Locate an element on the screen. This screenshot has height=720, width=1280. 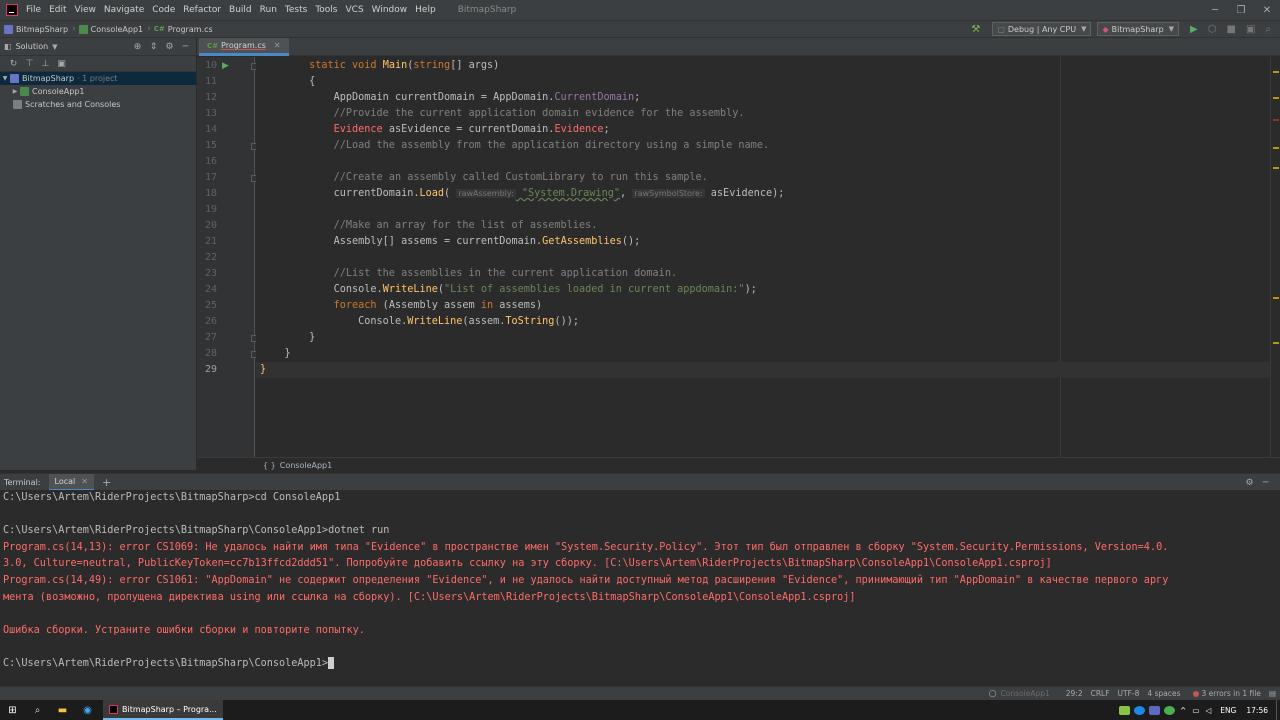
expanded-triangle-icon: ▼ is located at coordinates (5, 78).